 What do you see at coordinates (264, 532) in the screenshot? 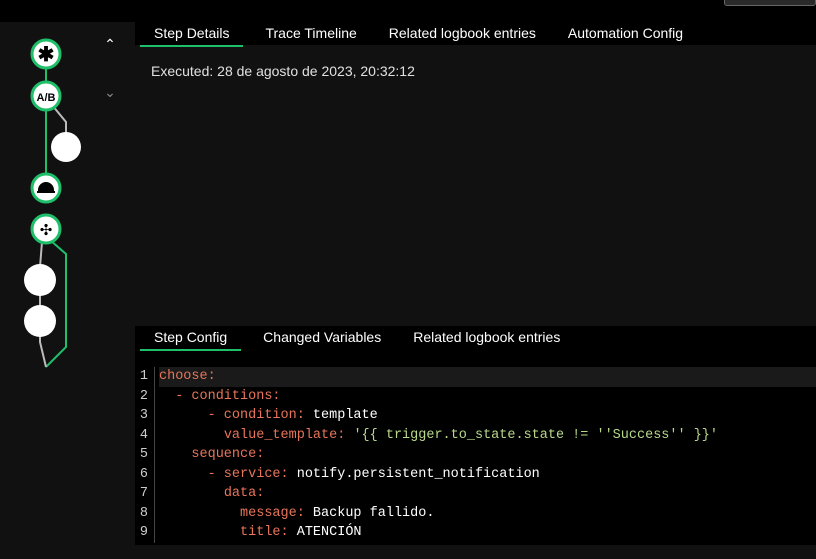
I see `yaml-key: title:` at bounding box center [264, 532].